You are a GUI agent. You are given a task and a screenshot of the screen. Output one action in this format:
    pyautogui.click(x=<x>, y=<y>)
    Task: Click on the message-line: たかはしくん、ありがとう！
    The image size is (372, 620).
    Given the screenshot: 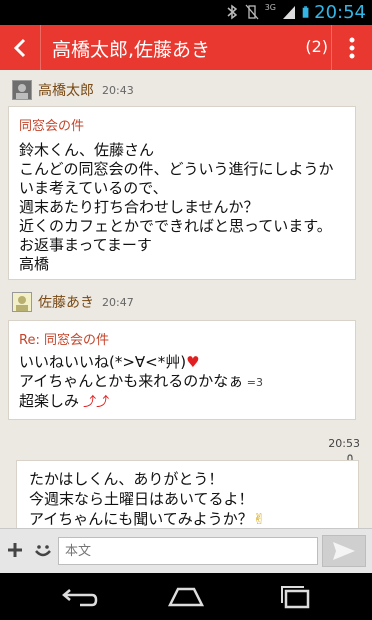 What is the action you would take?
    pyautogui.click(x=126, y=479)
    